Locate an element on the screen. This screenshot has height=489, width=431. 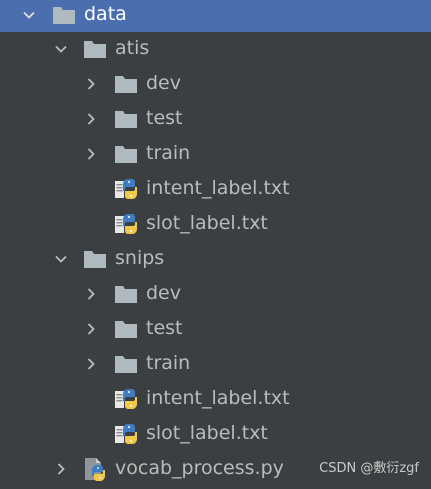
tree-node-snips-intent-label: intent_label.txt is located at coordinates (215, 398).